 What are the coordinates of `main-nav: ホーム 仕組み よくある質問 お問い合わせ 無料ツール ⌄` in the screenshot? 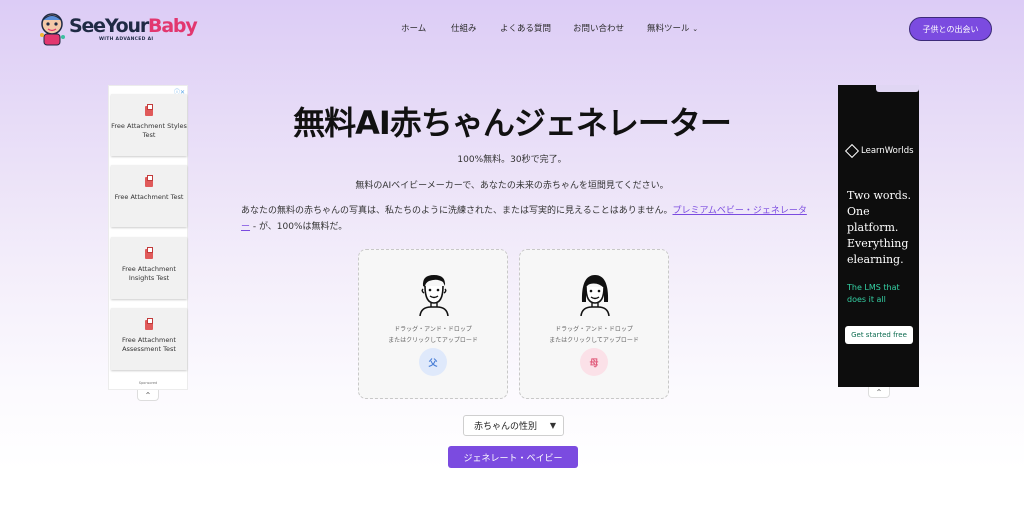 It's located at (512, 29).